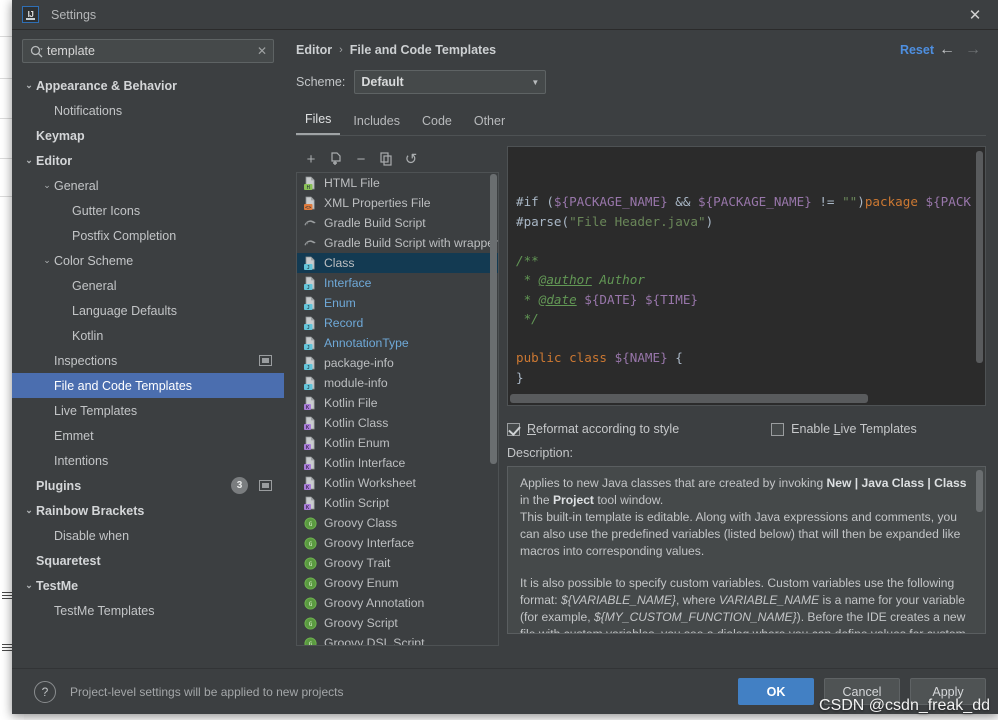 The height and width of the screenshot is (720, 998). What do you see at coordinates (375, 223) in the screenshot?
I see `template-list-item-label: Gradle Build Script` at bounding box center [375, 223].